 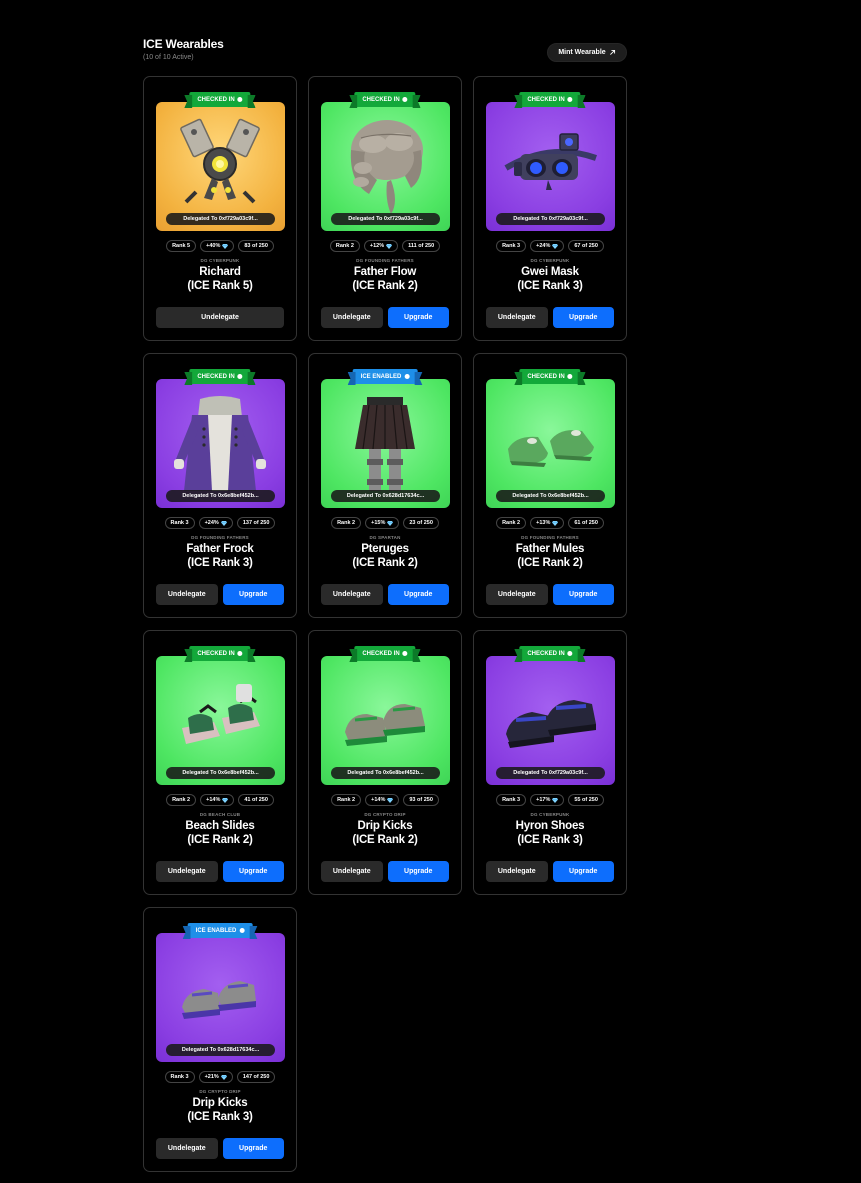 I want to click on wearable-name: Richard (ICE Rank 5), so click(x=220, y=279).